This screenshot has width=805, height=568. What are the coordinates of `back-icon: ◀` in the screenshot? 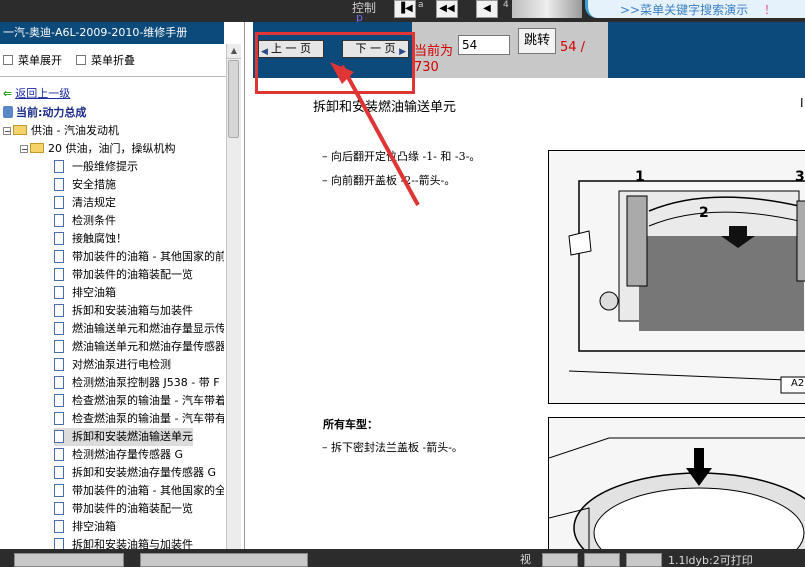 It's located at (487, 9).